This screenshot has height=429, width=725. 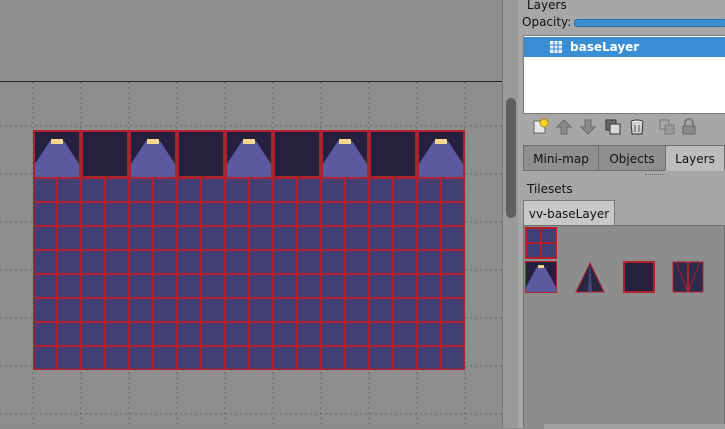 I want to click on scrollbar-thumb, so click(x=511, y=158).